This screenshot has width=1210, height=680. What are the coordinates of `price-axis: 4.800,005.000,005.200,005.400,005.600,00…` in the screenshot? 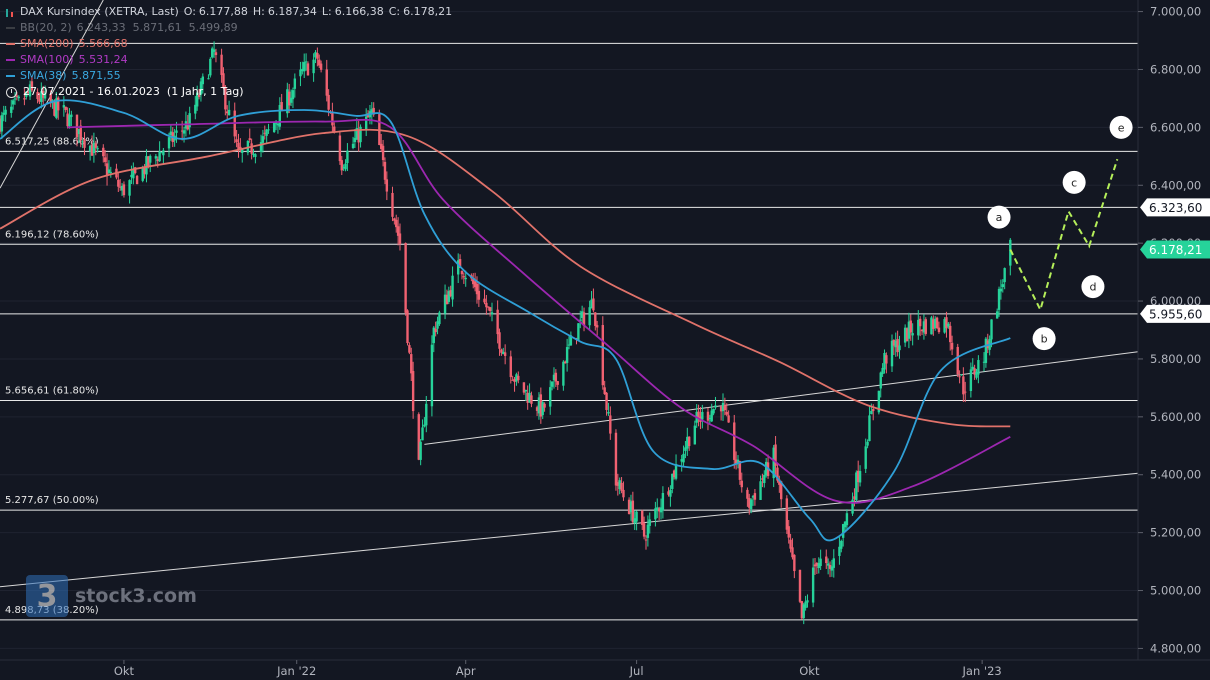 It's located at (1174, 340).